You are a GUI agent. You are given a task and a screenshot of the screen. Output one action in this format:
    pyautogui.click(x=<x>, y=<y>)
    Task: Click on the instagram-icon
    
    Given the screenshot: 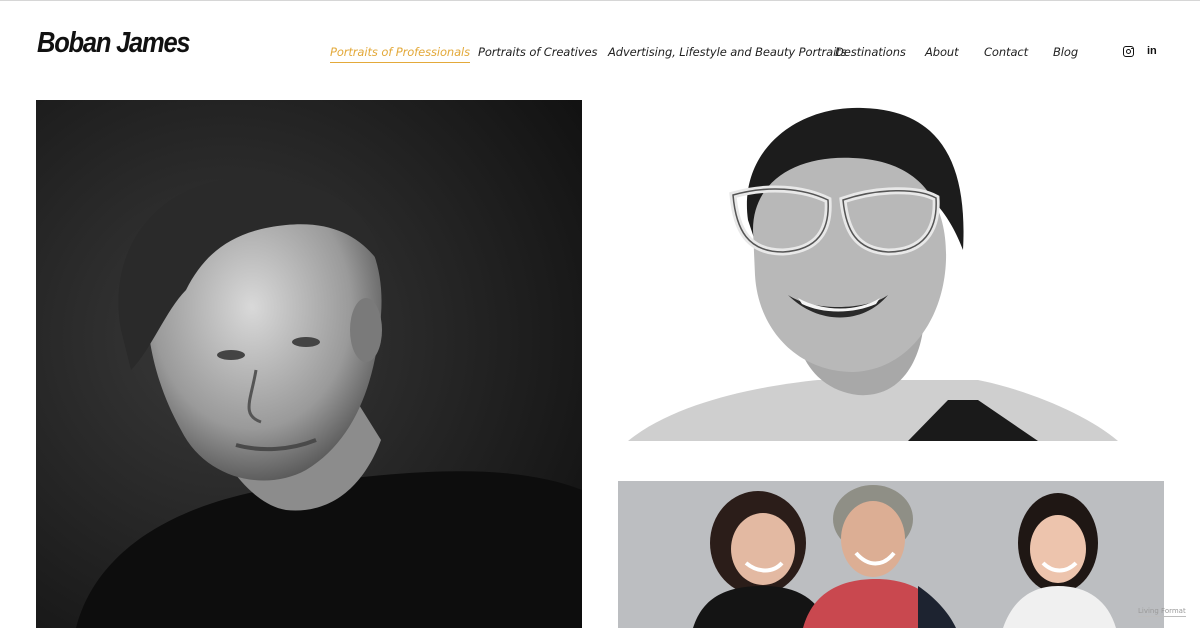 What is the action you would take?
    pyautogui.click(x=1128, y=51)
    